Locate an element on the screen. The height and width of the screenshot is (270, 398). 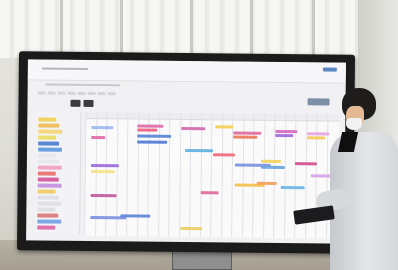
tab-second is located at coordinates (88, 103).